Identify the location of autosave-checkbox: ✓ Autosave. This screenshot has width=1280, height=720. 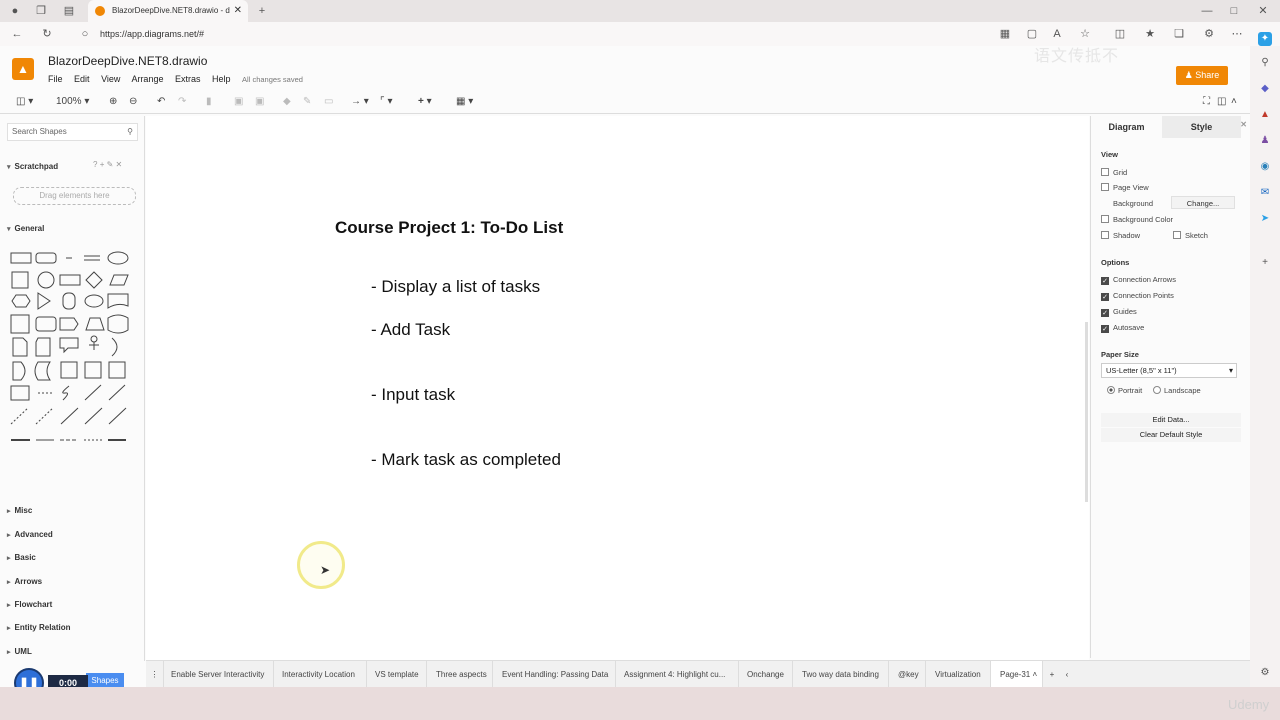
(1122, 328).